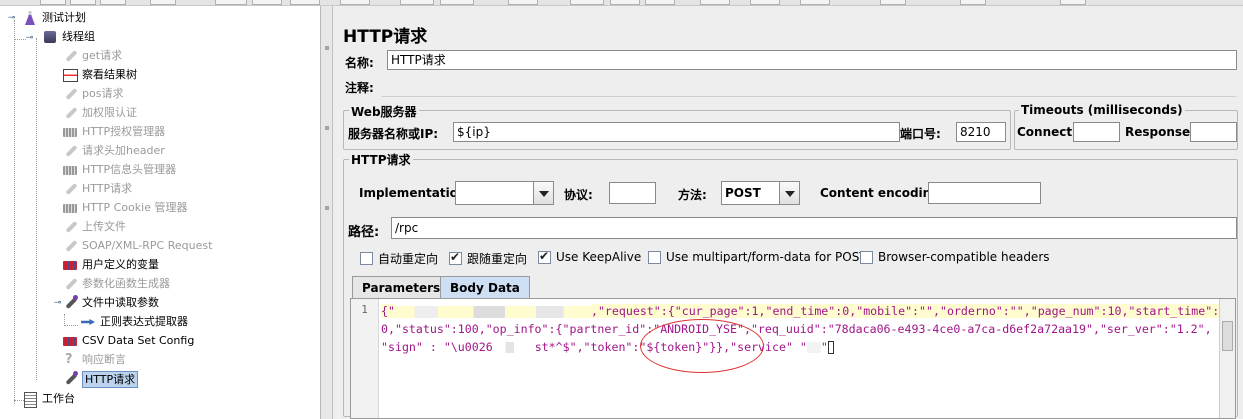  What do you see at coordinates (54, 18) in the screenshot?
I see `tree-item-test-plan: 测试计划` at bounding box center [54, 18].